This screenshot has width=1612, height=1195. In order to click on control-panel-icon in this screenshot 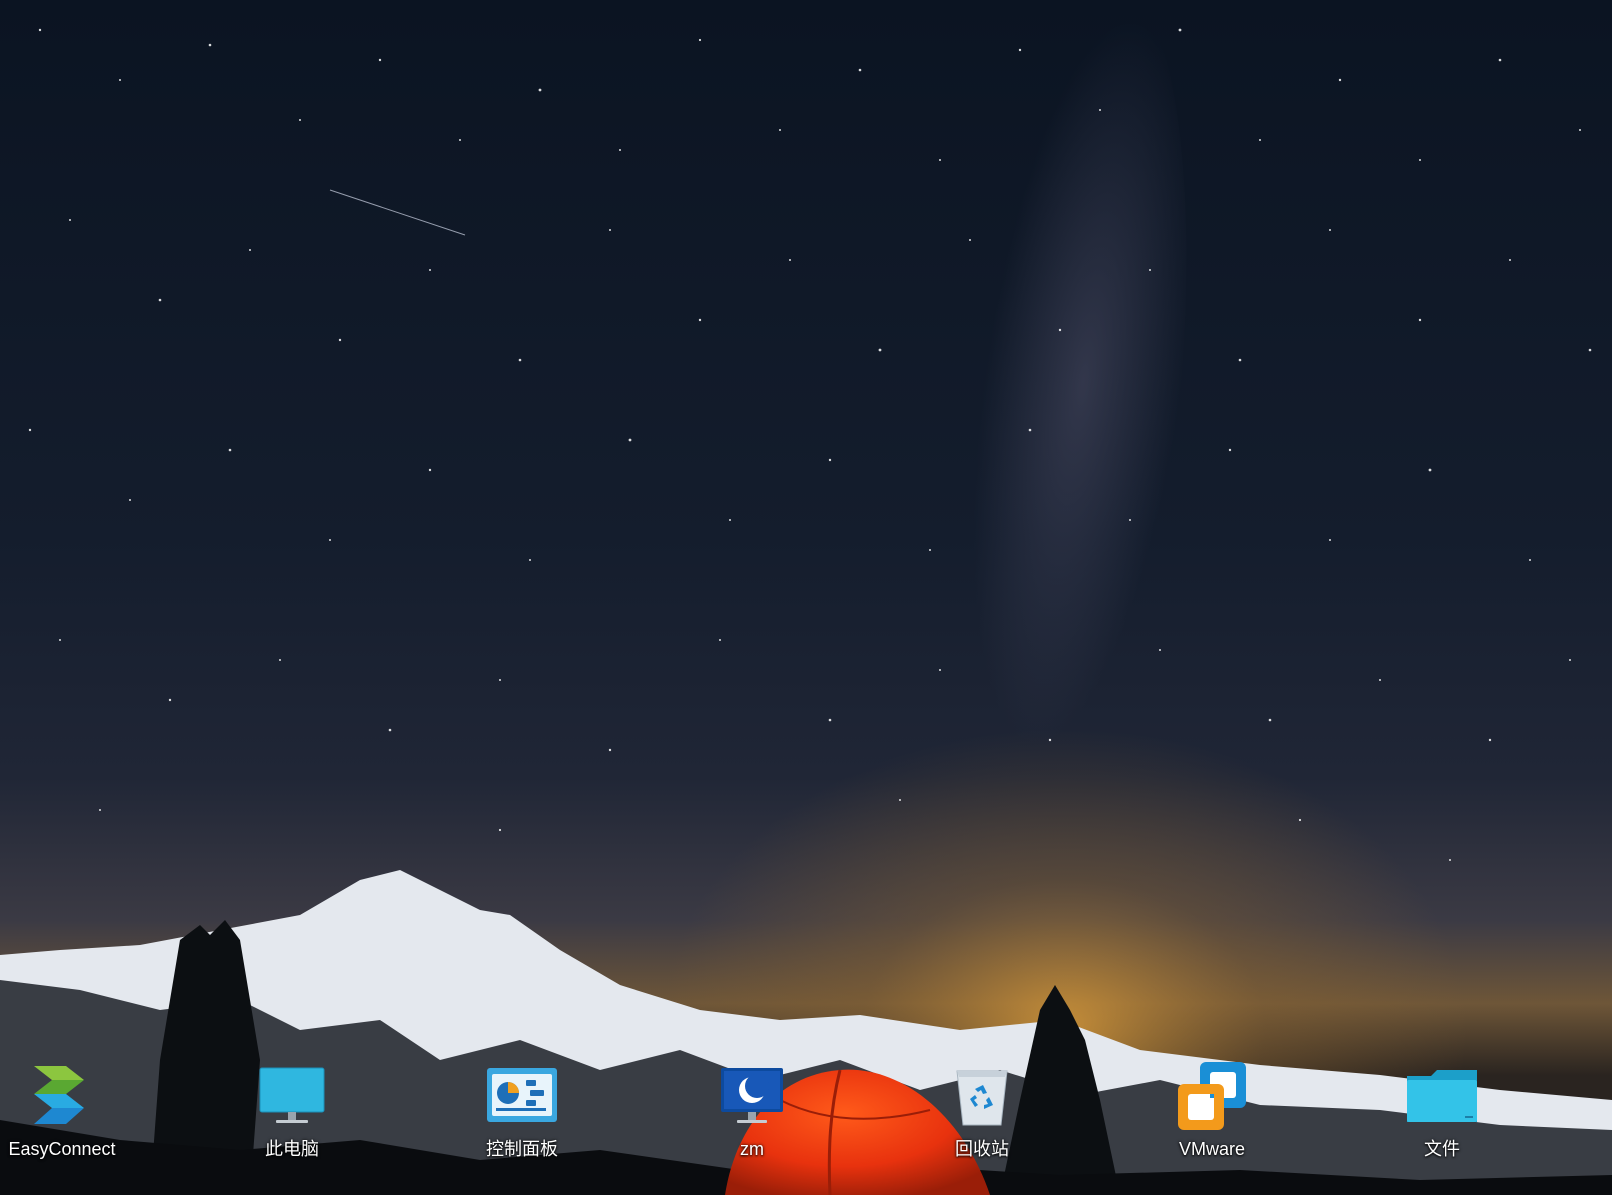, I will do `click(522, 1096)`.